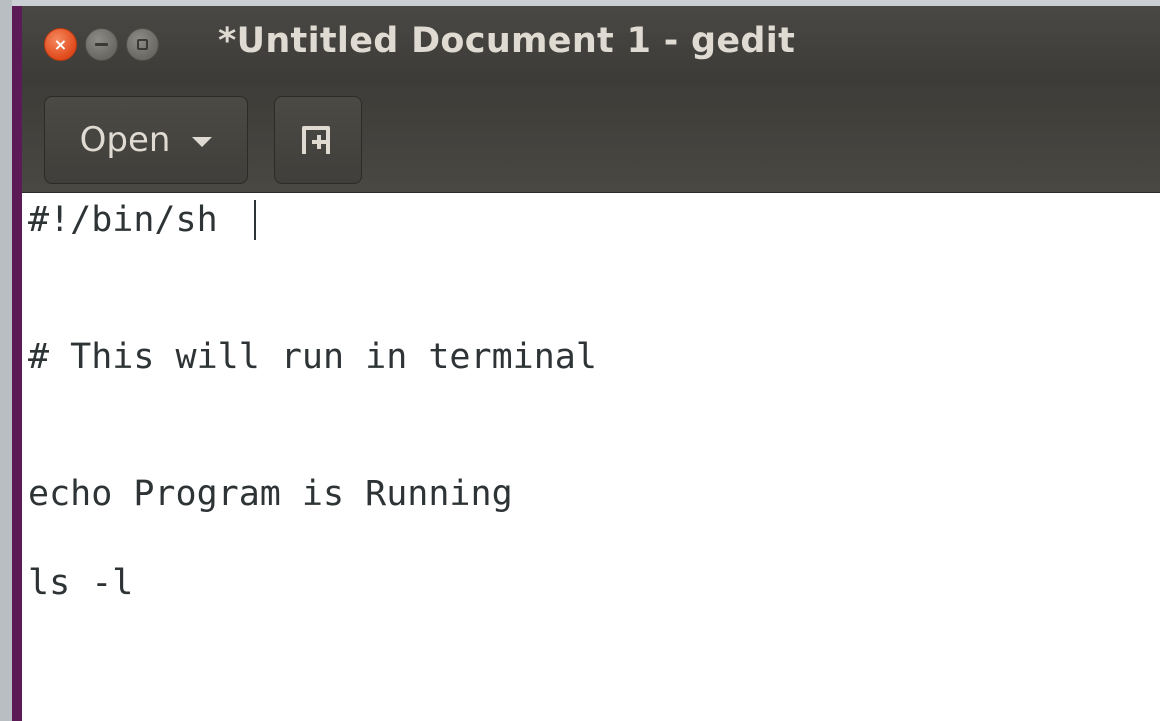 This screenshot has height=721, width=1160. I want to click on open-button: Open, so click(146, 140).